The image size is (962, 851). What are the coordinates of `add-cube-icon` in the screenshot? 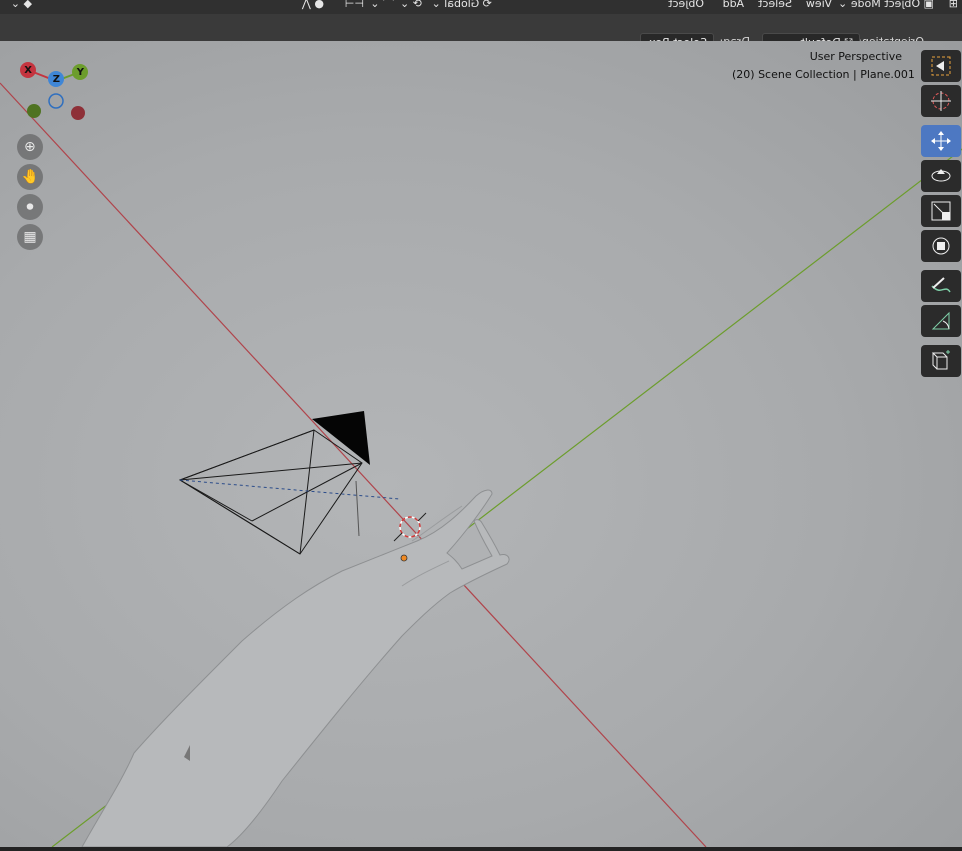 It's located at (940, 360).